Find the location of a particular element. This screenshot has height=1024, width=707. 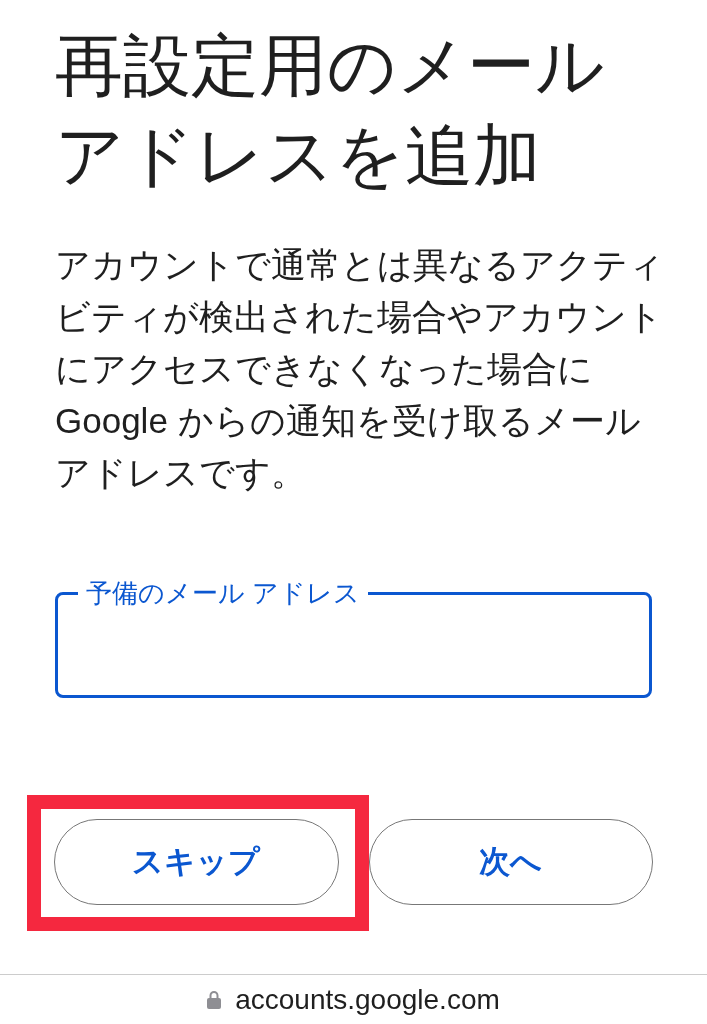

page-title: 再設定用のメールアドレスを追加 is located at coordinates (330, 110).